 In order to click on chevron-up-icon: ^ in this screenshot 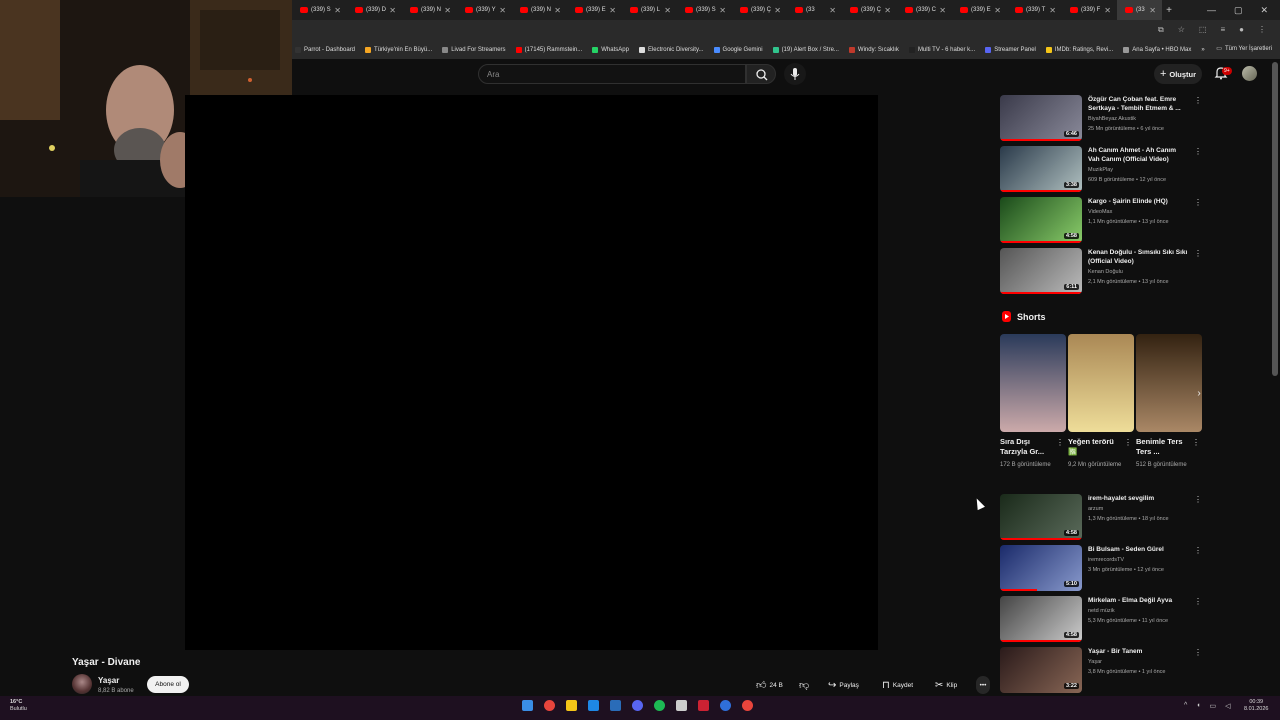, I will do `click(1185, 706)`.